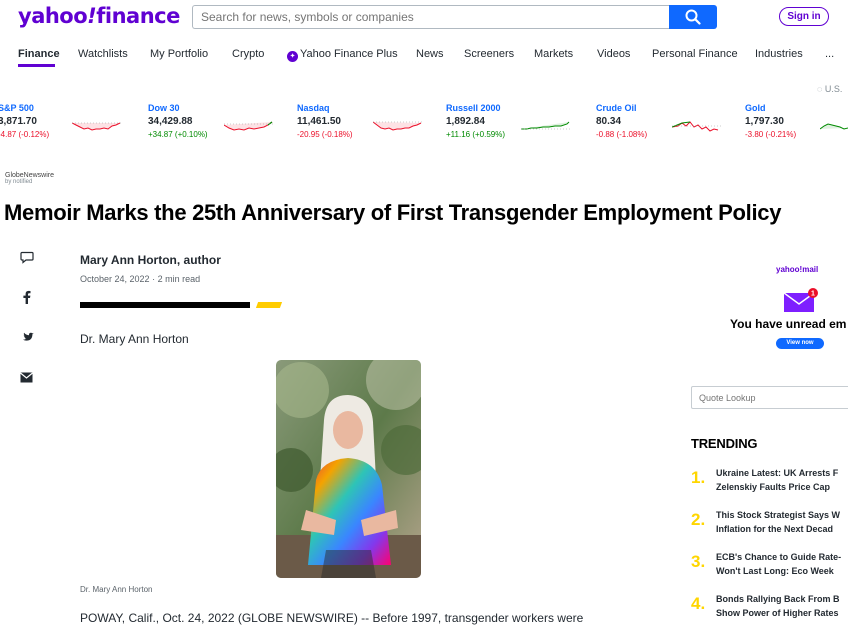 The height and width of the screenshot is (631, 848). Describe the element at coordinates (777, 613) in the screenshot. I see `headline-line: Show Power of Higher Rates` at that location.